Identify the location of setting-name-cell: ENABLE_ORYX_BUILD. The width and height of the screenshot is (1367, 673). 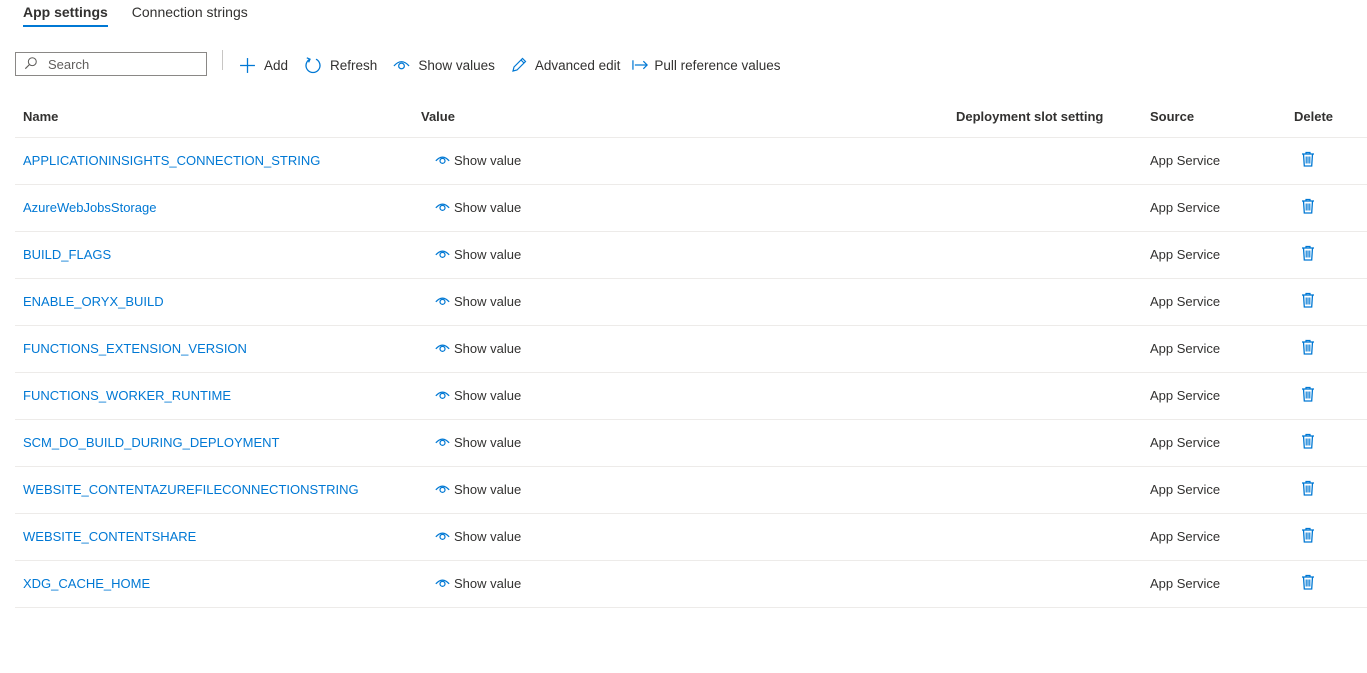
(218, 302).